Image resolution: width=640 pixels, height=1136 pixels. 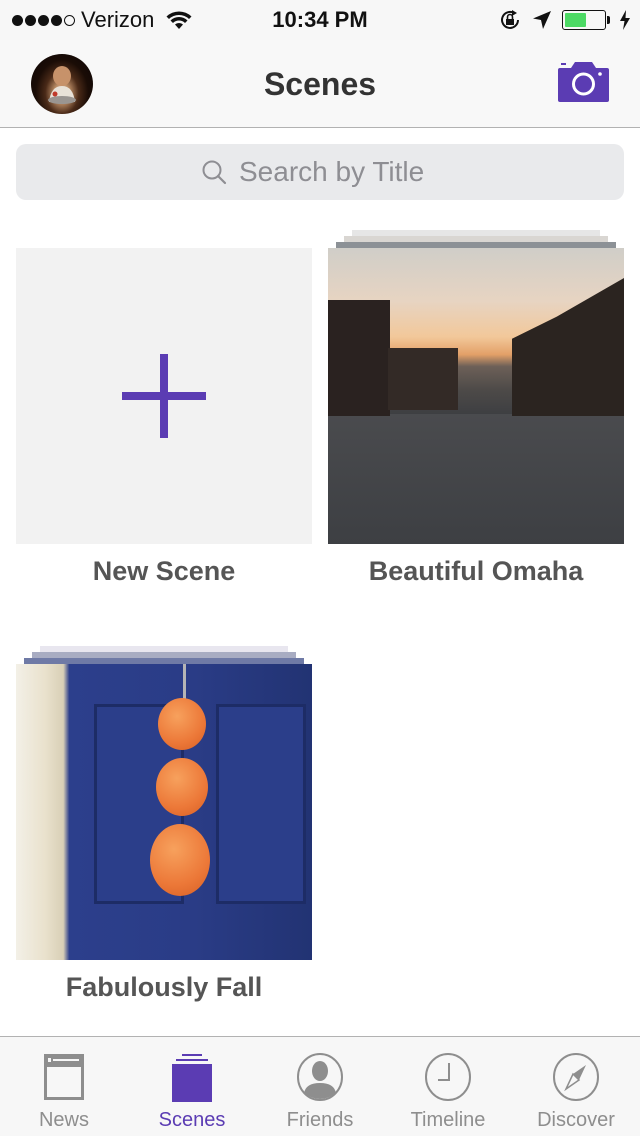 I want to click on search-bar, so click(x=320, y=172).